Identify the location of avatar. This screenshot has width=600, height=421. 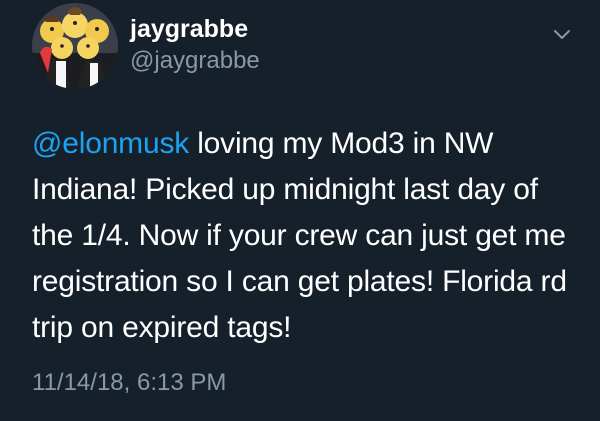
(75, 46).